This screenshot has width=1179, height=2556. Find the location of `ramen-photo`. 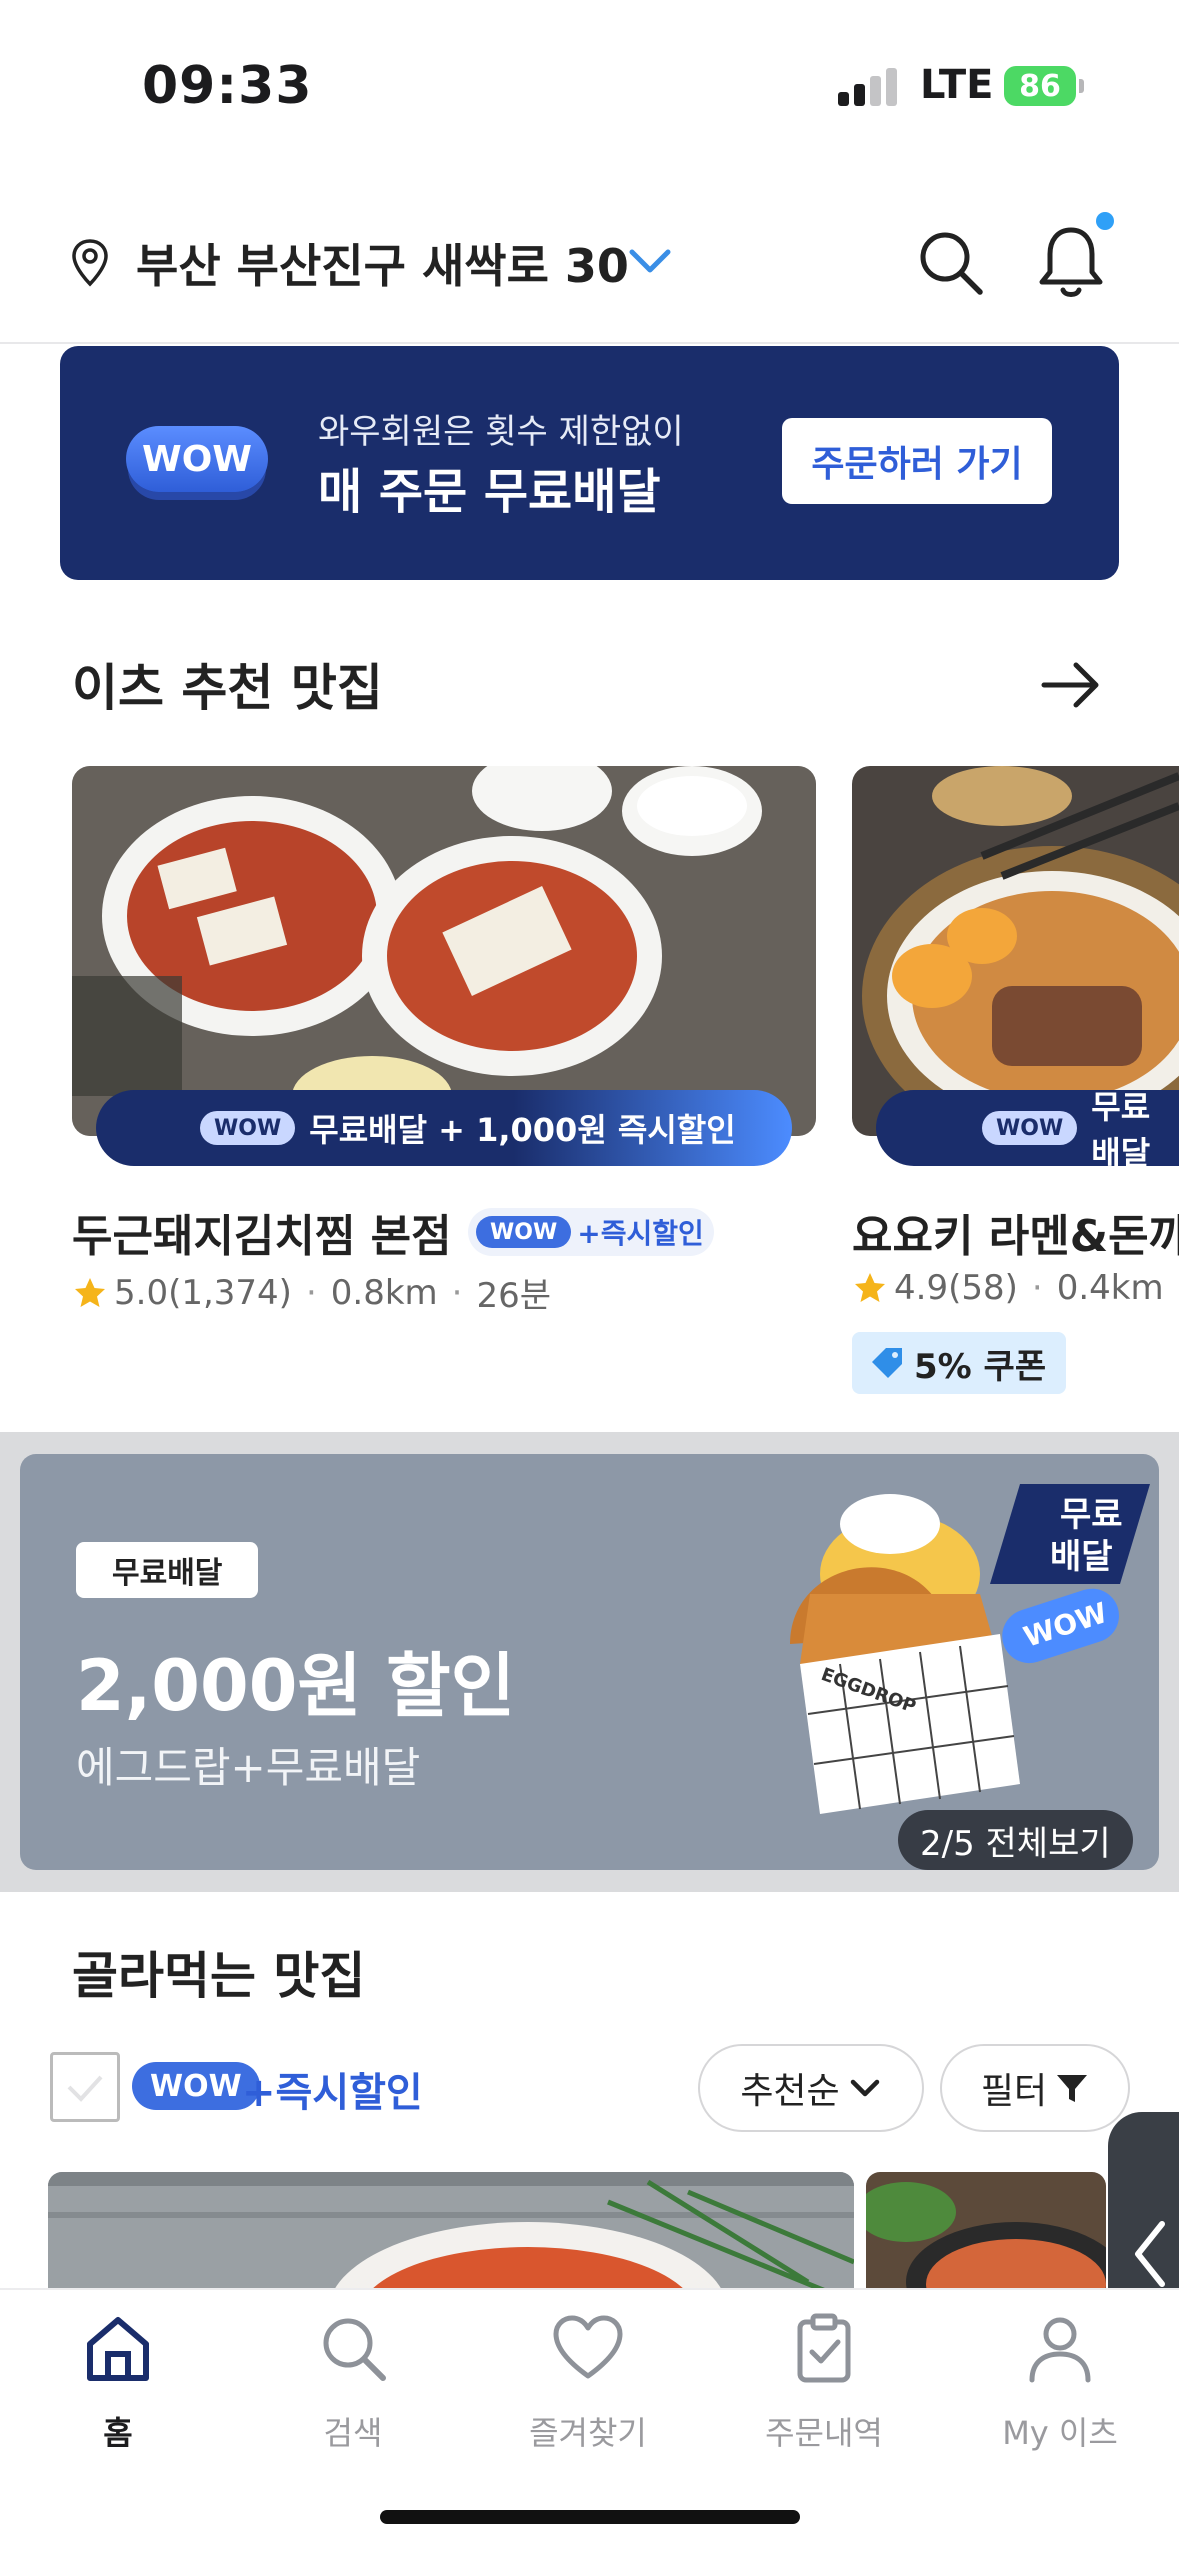

ramen-photo is located at coordinates (1015, 951).